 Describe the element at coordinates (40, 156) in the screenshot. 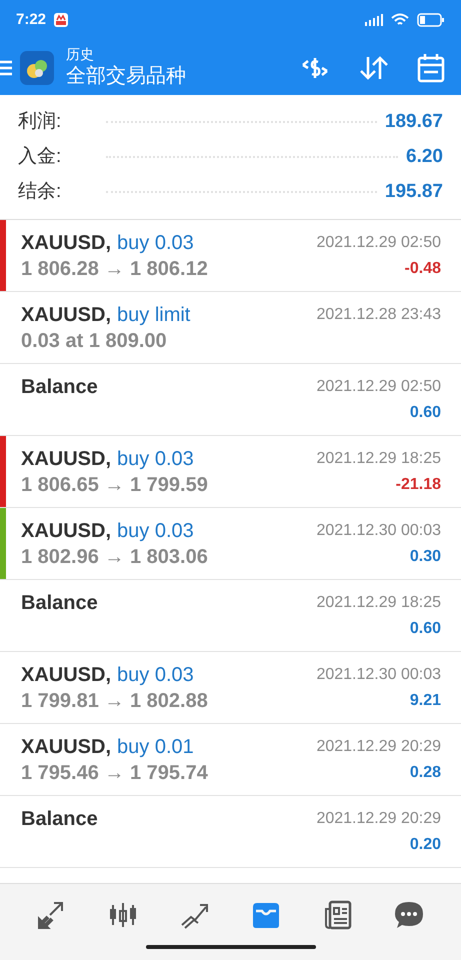

I see `summary-label: 入金:` at that location.